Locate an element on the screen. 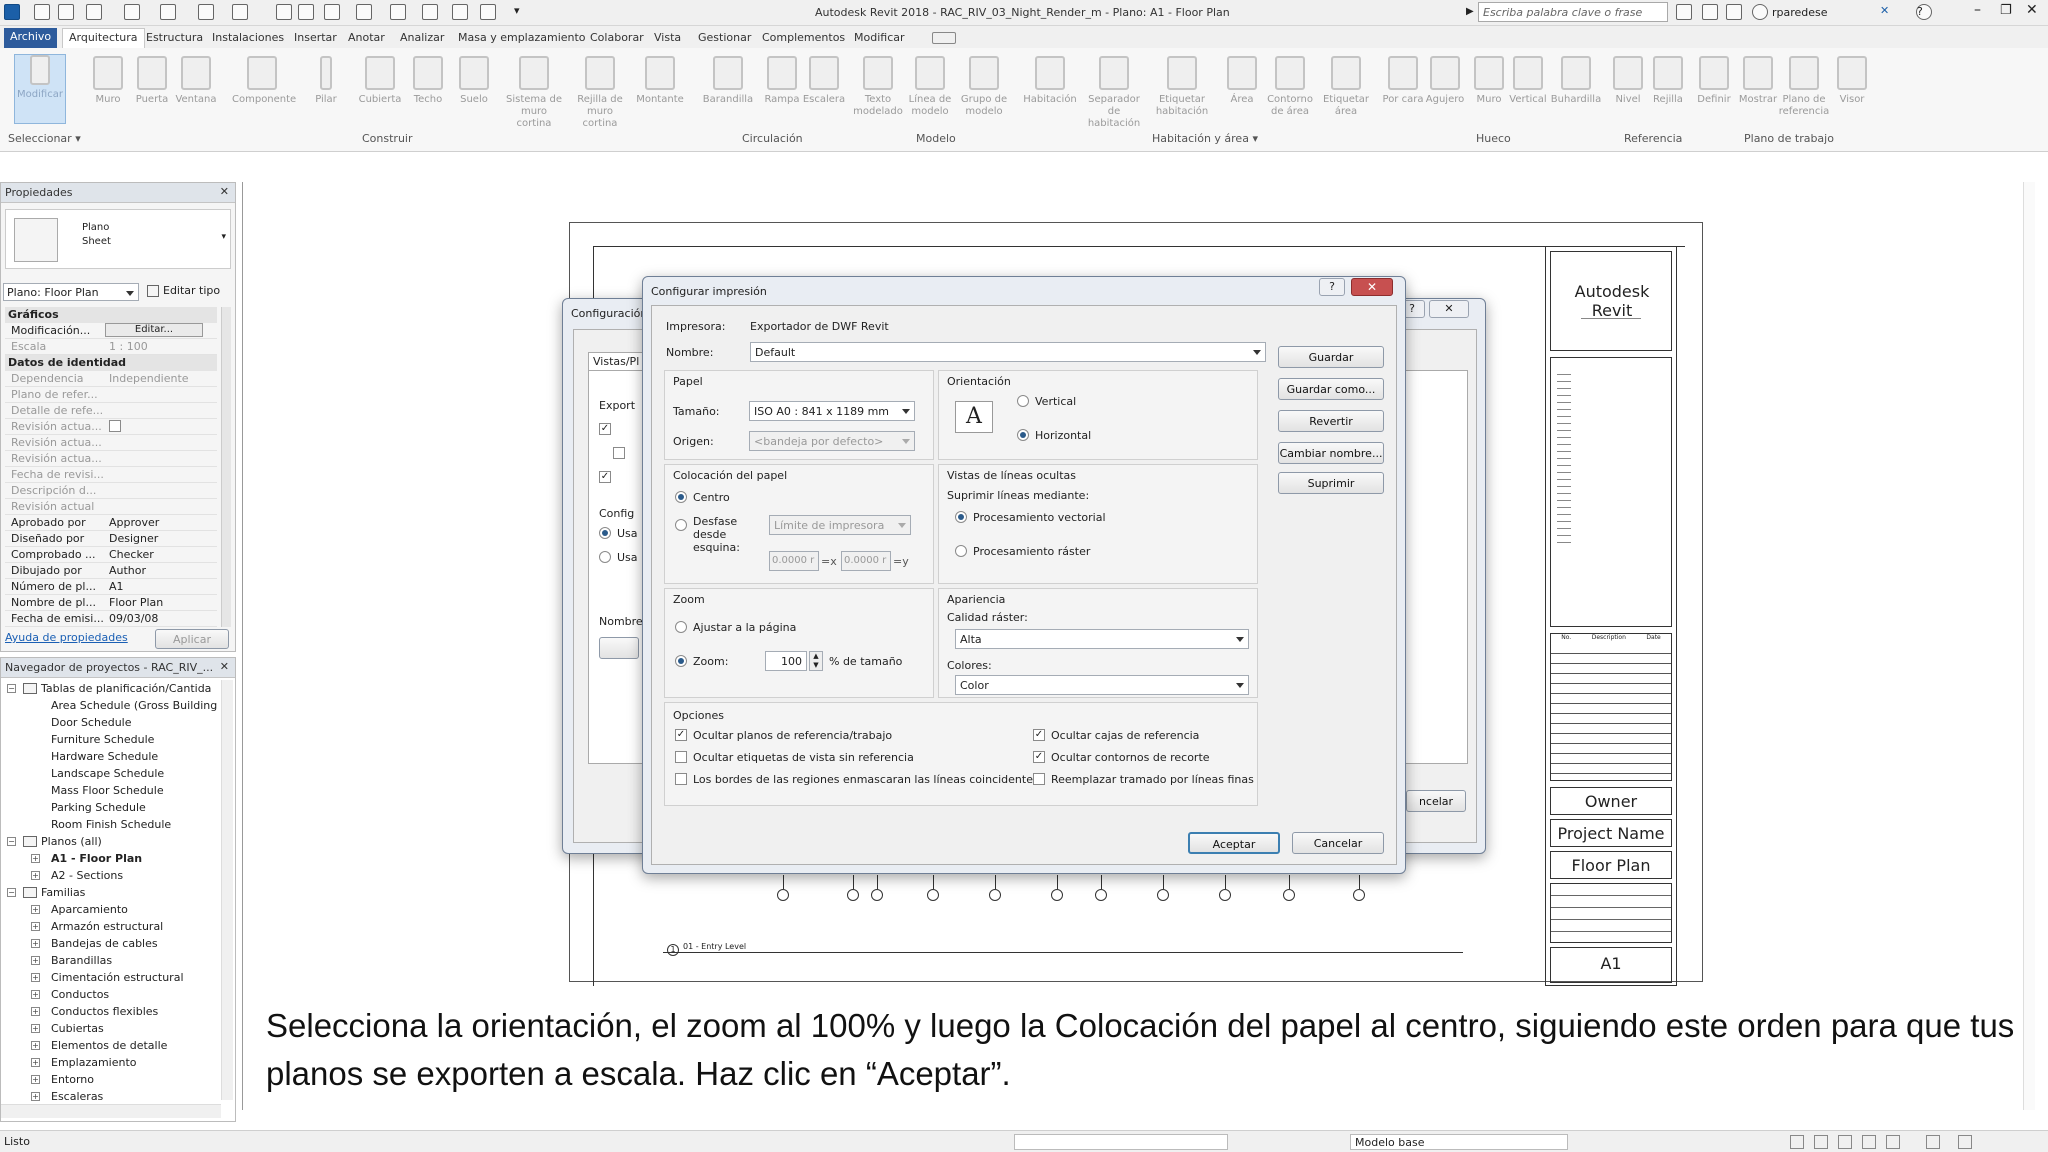 The width and height of the screenshot is (2048, 1152). back-dialog-button is located at coordinates (619, 648).